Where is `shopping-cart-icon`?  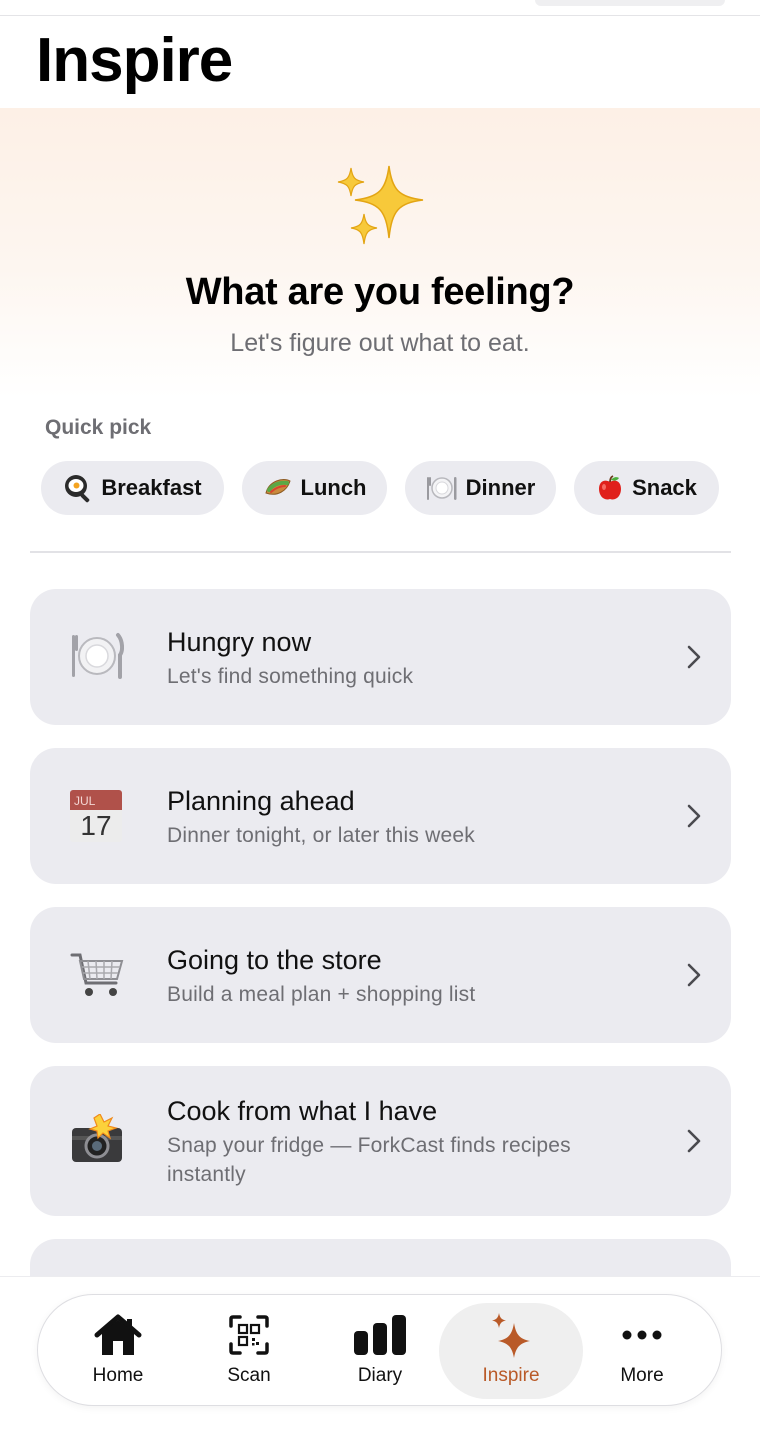
shopping-cart-icon is located at coordinates (97, 974).